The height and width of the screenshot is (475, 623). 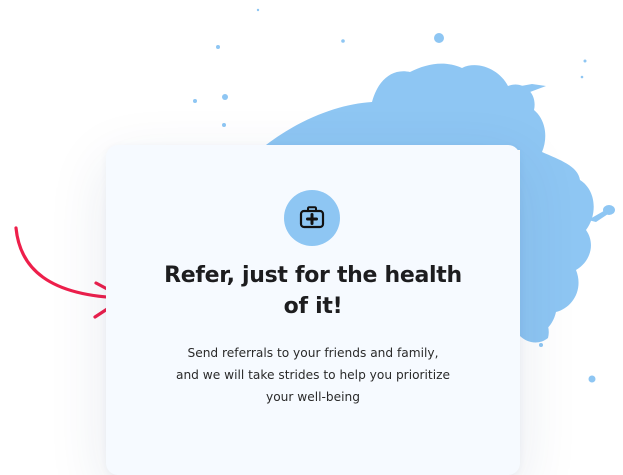 What do you see at coordinates (313, 397) in the screenshot?
I see `card-description-line: your well-being` at bounding box center [313, 397].